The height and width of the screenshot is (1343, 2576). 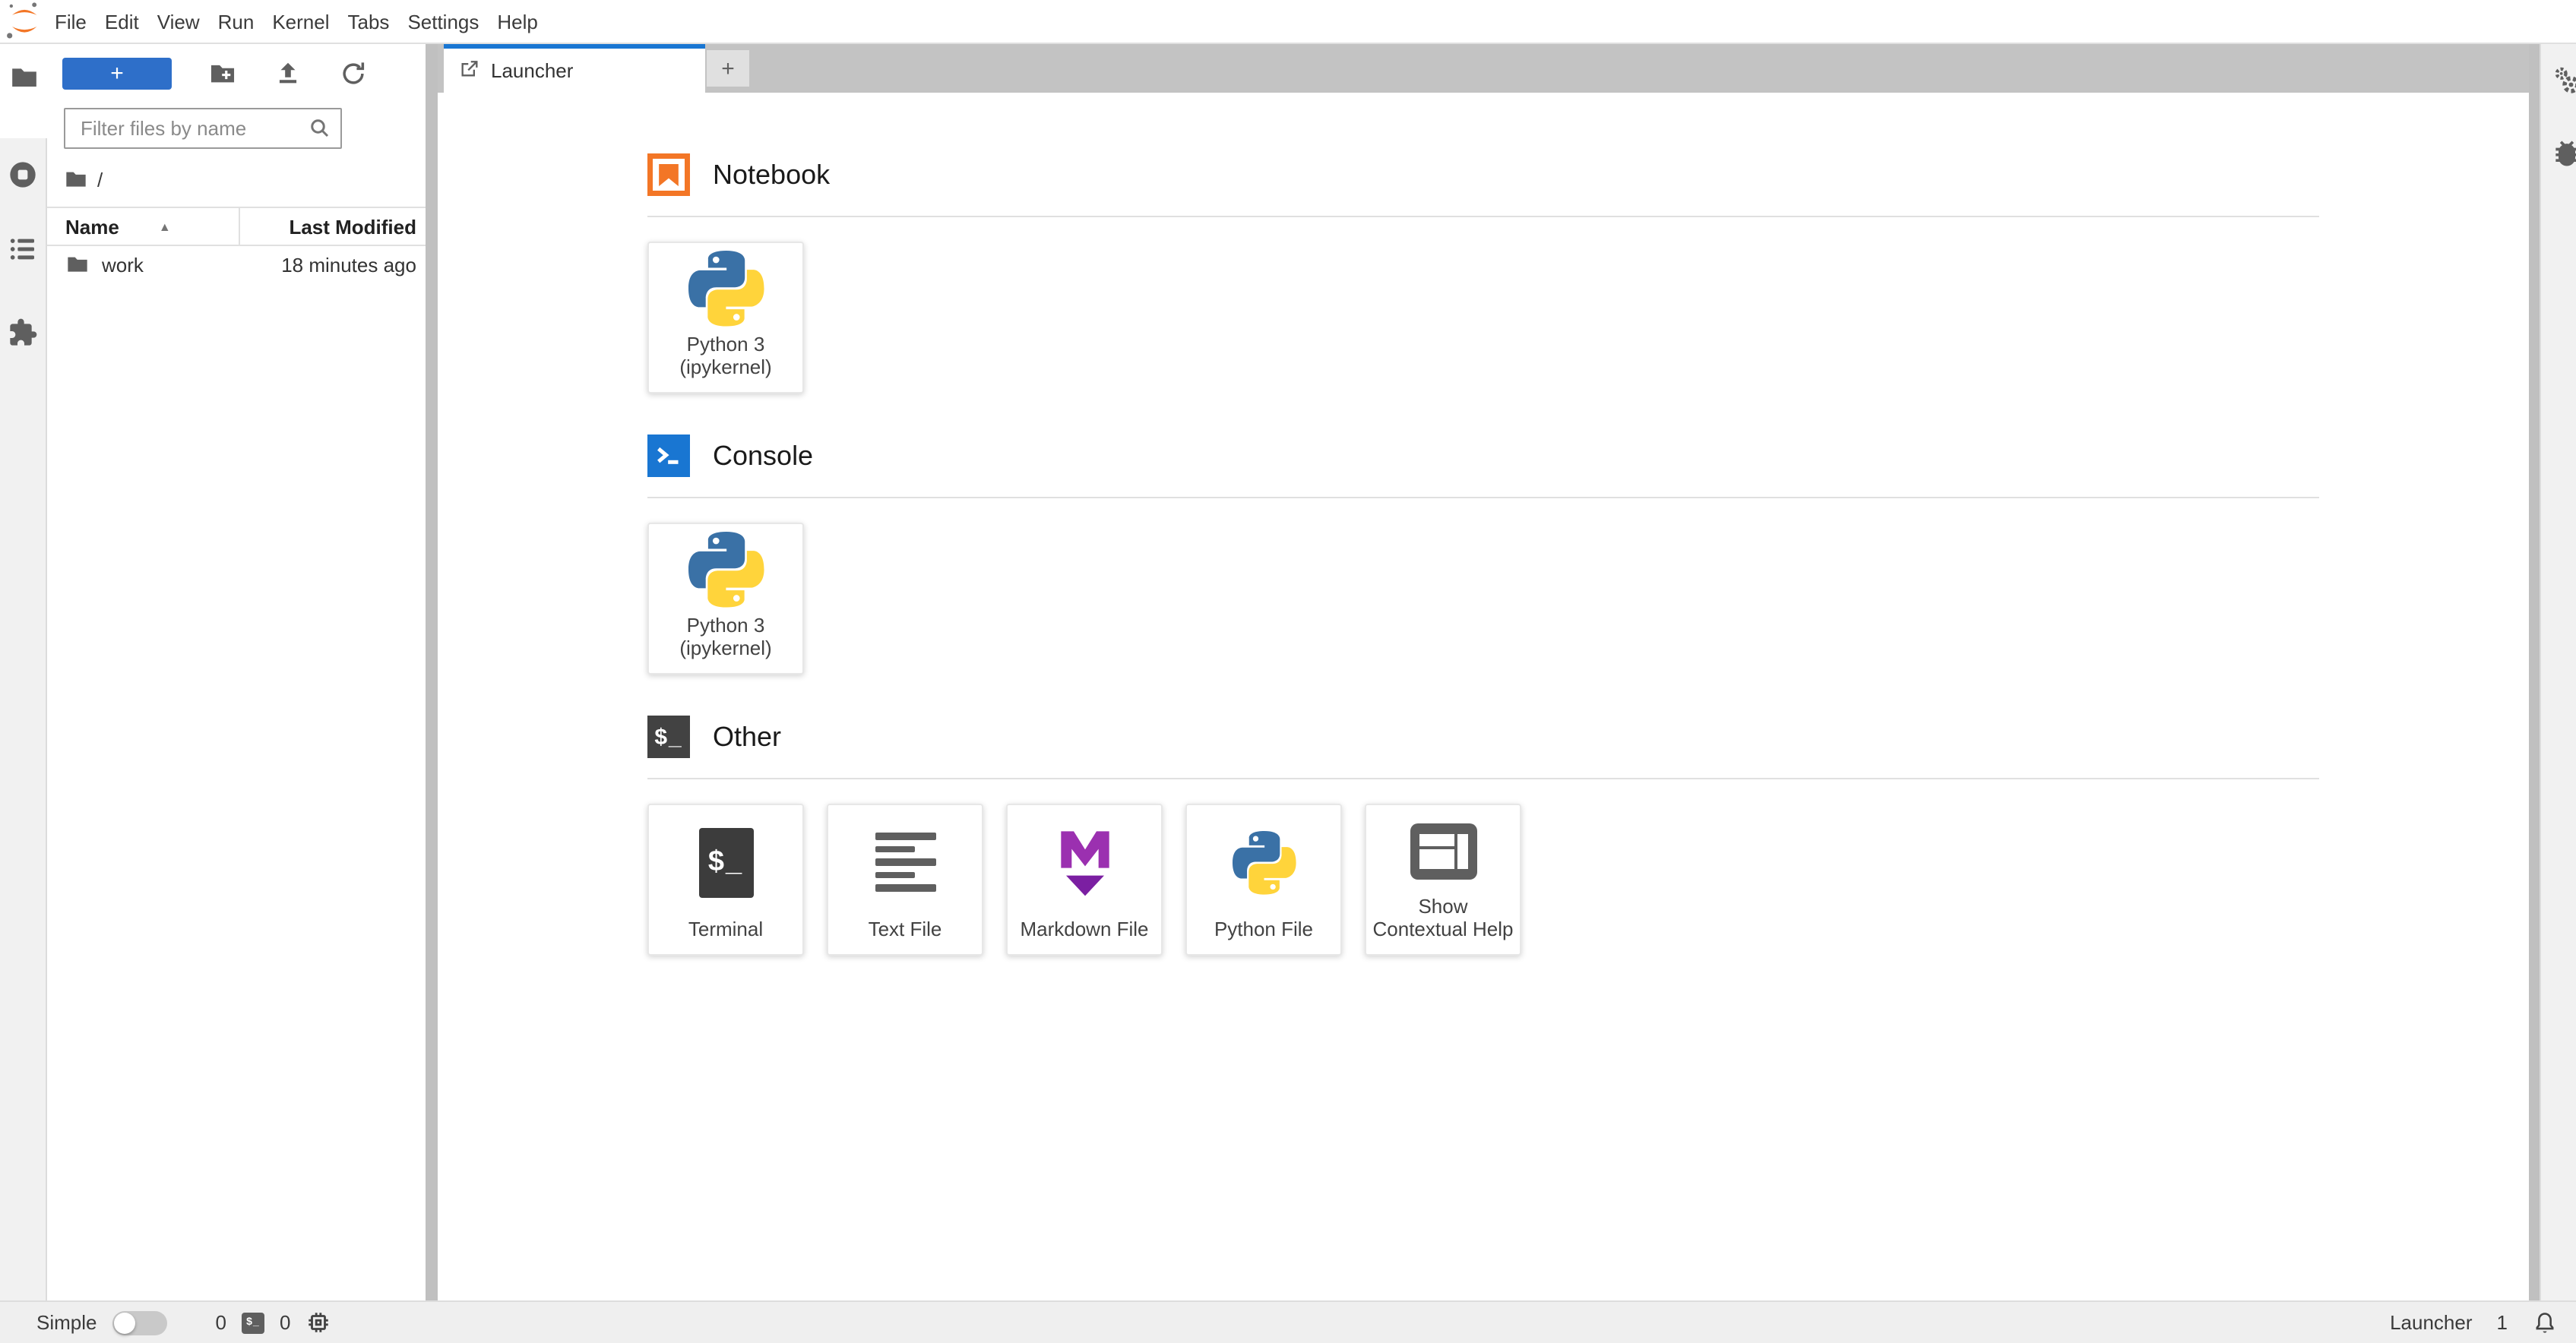 I want to click on kernel-status-item: 0 $_ 0, so click(x=274, y=1322).